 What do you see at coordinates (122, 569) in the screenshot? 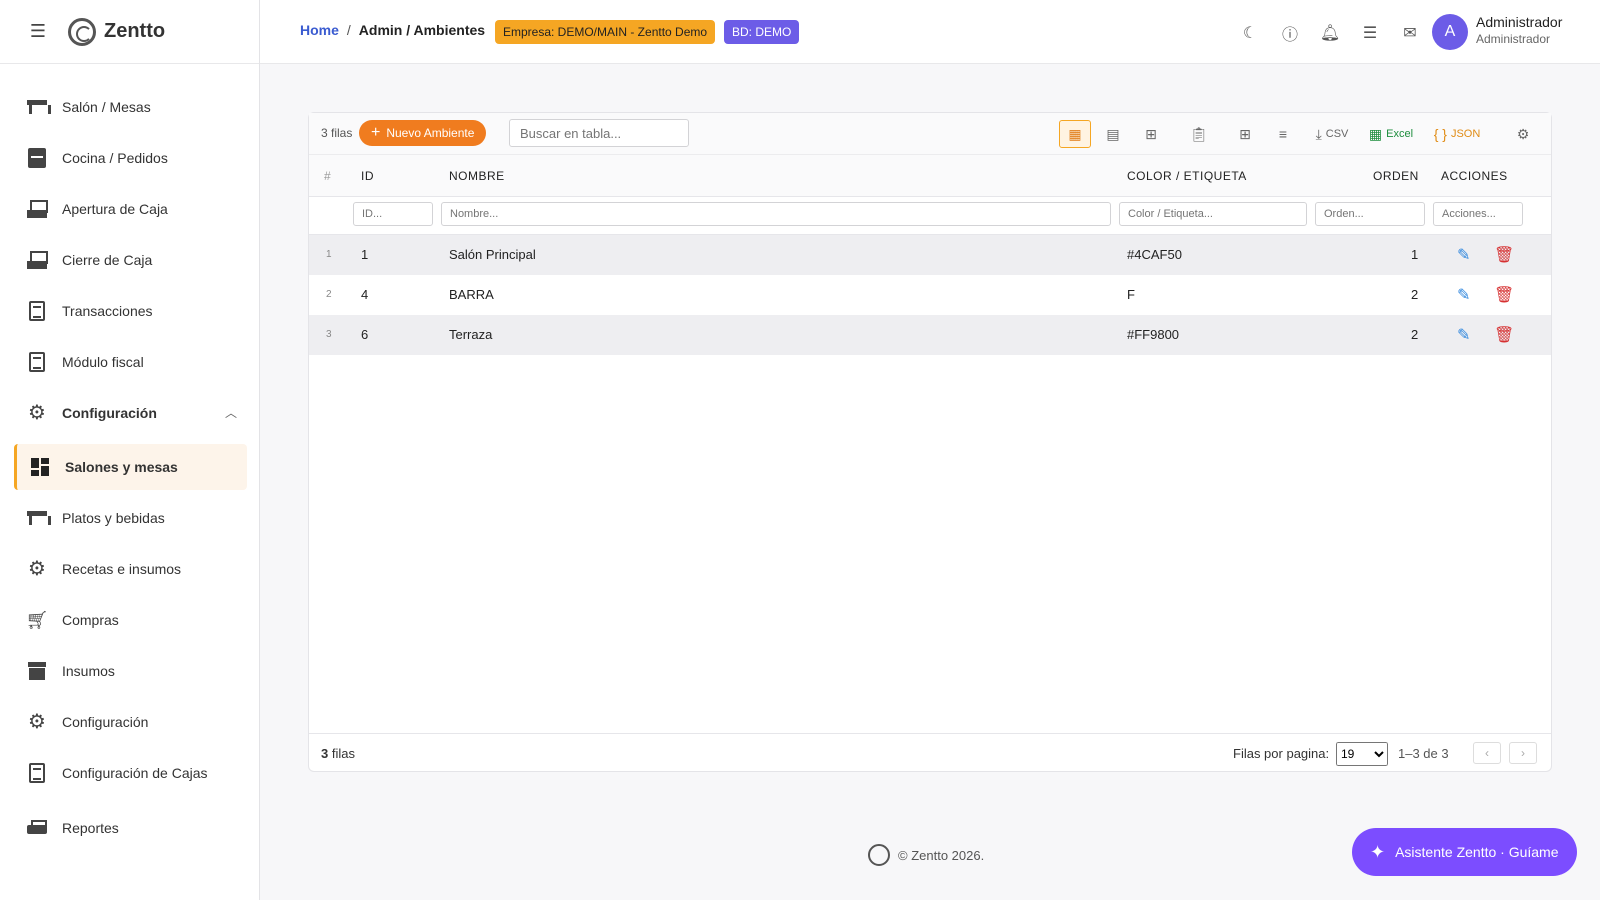
I see `sidebar-item-label: Recetas e insumos` at bounding box center [122, 569].